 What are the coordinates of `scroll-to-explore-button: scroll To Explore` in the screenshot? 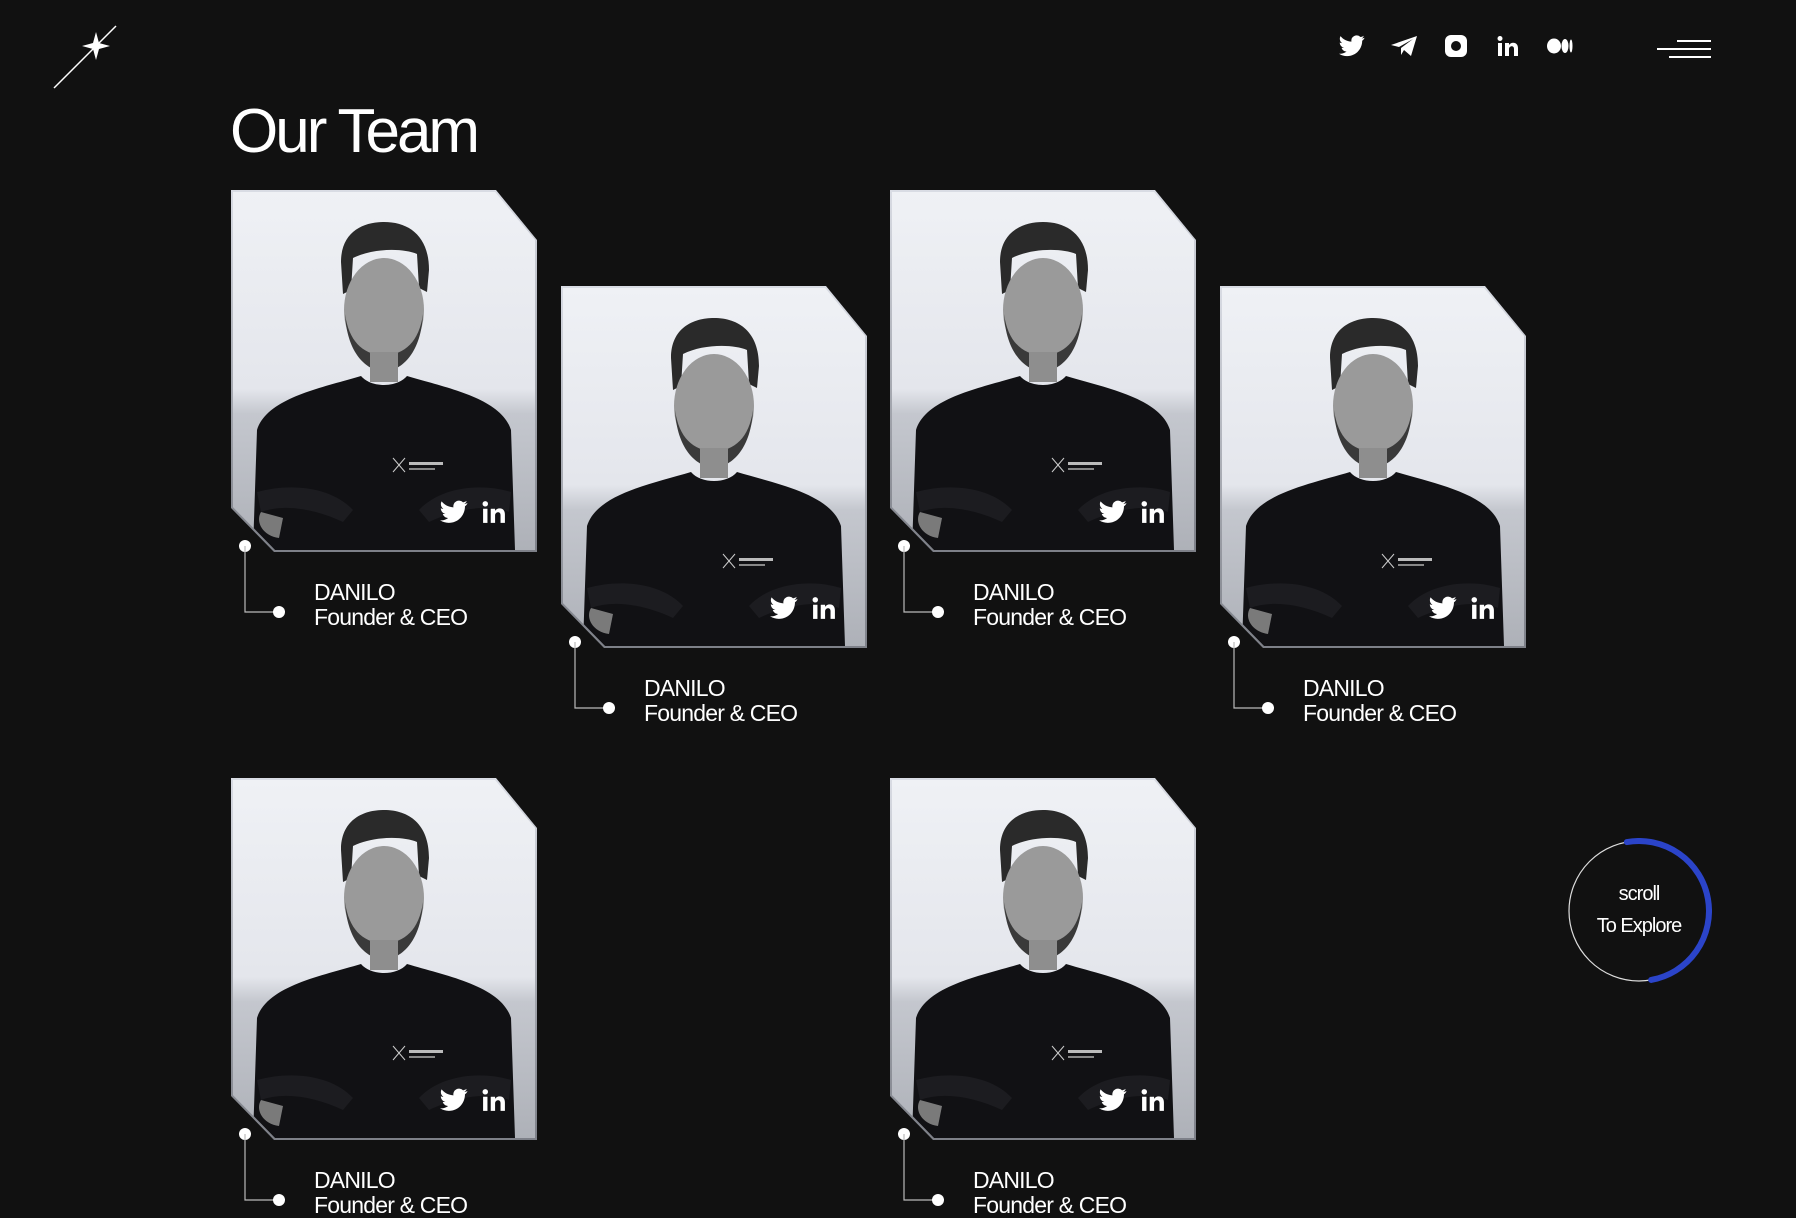 It's located at (1639, 911).